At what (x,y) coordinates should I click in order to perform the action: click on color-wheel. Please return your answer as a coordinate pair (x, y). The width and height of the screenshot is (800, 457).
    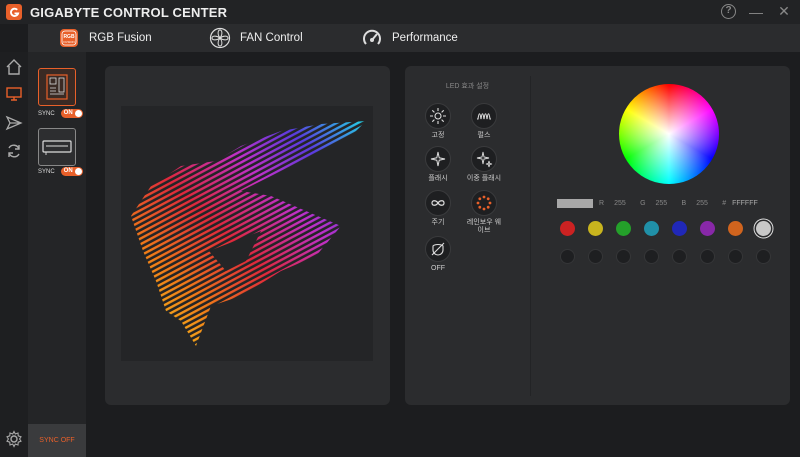
    Looking at the image, I should click on (669, 134).